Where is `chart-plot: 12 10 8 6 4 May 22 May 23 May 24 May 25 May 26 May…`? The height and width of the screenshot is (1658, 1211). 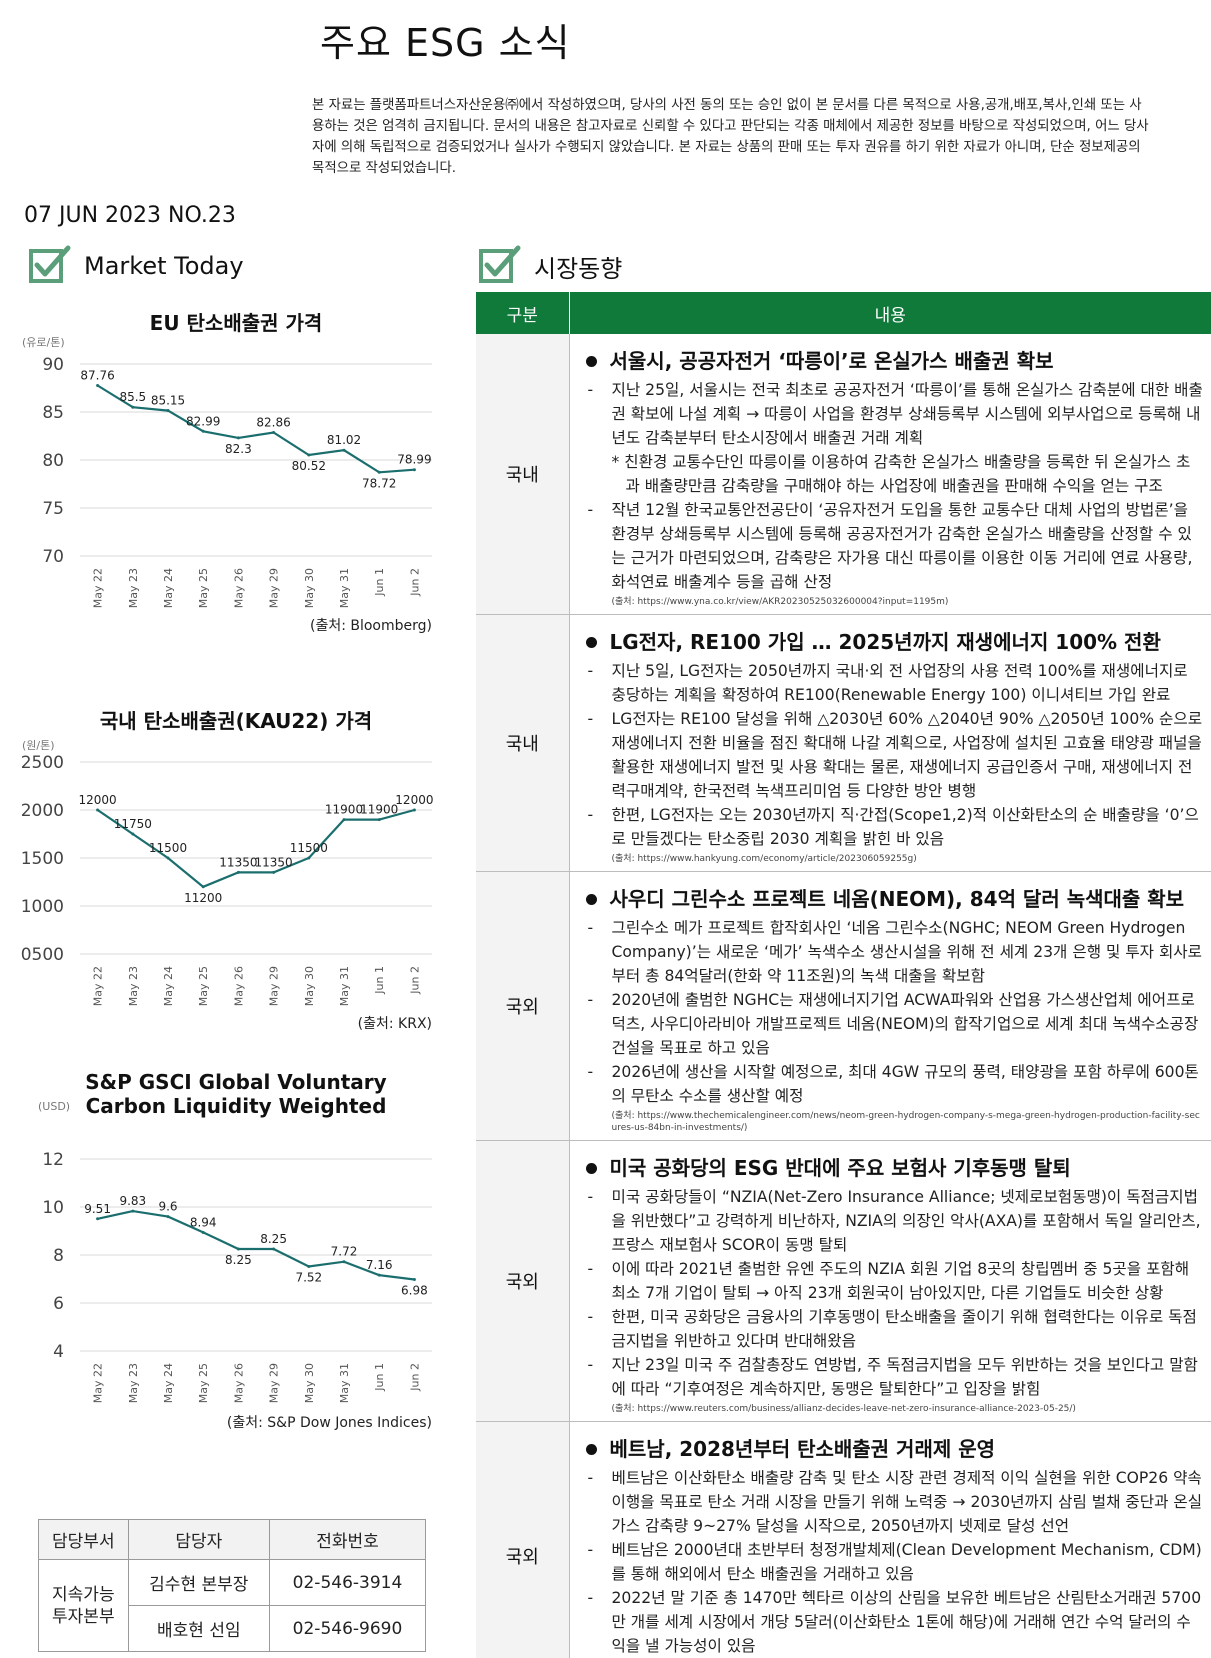
chart-plot: 12 10 8 6 4 May 22 May 23 May 24 May 25 May 26 May… is located at coordinates (237, 1276).